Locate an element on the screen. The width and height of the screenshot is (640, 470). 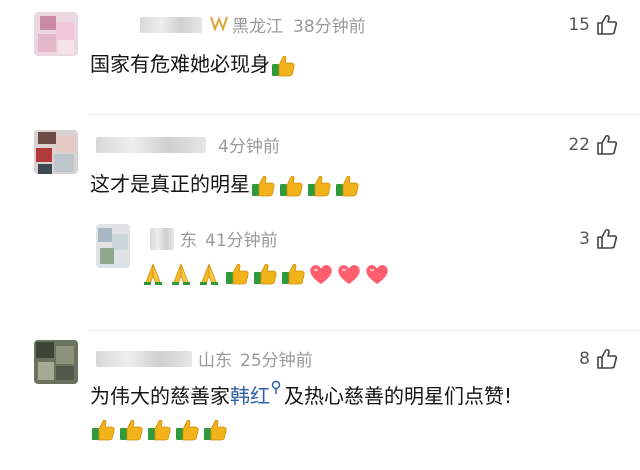
reply-avatar is located at coordinates (113, 246).